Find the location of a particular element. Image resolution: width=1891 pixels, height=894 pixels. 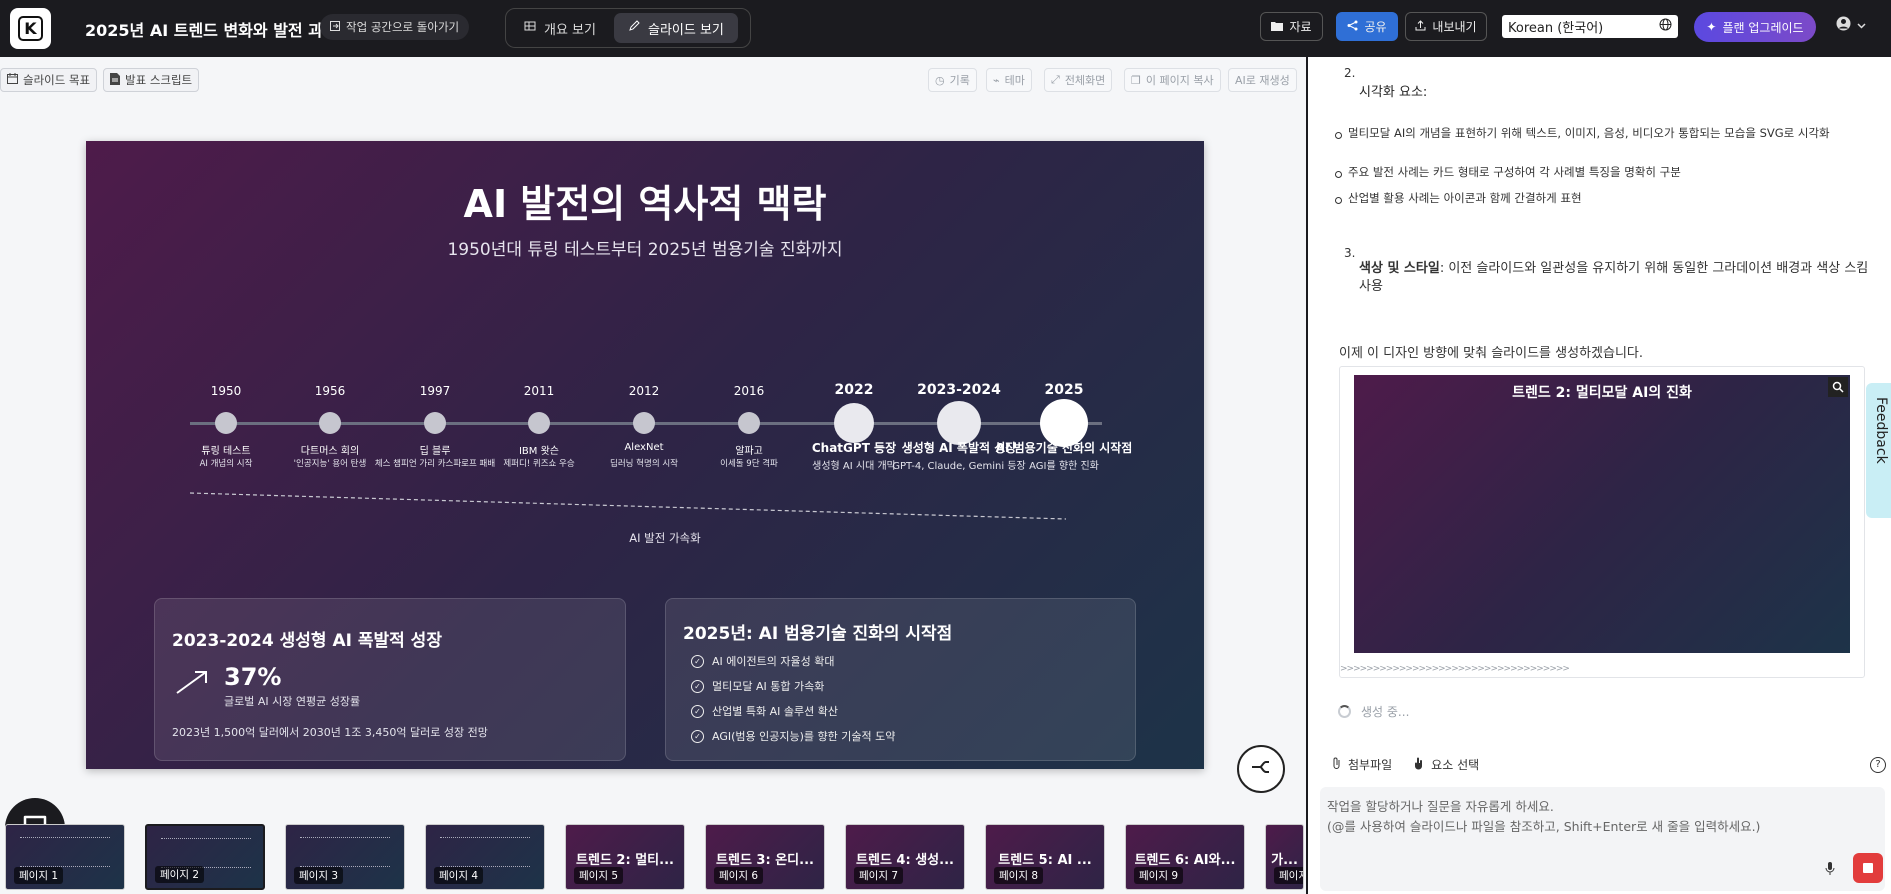

attach-button: 첨부파일 is located at coordinates (1362, 764).